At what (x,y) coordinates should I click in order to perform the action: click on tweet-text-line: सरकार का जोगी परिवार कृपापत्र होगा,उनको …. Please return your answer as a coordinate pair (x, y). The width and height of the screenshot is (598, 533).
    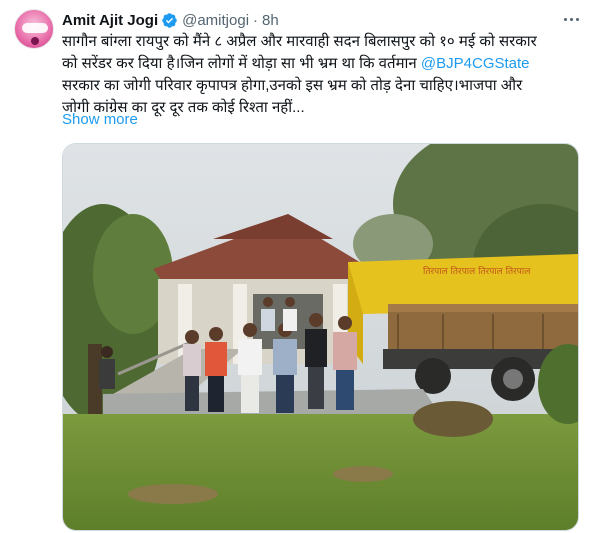
    Looking at the image, I should click on (292, 85).